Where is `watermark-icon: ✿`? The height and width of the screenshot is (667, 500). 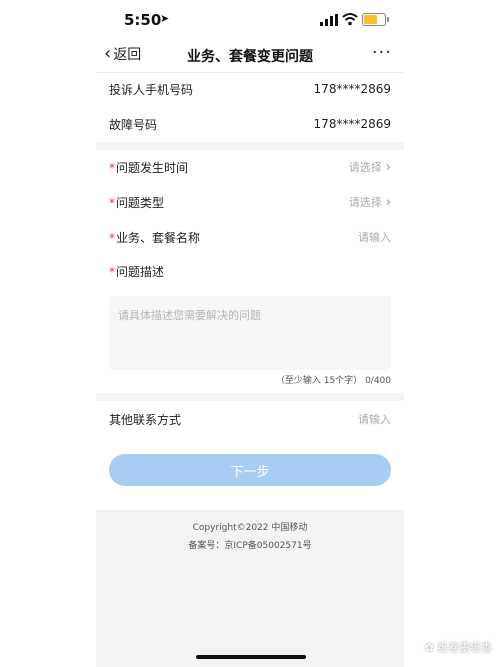
watermark-icon: ✿ is located at coordinates (429, 647).